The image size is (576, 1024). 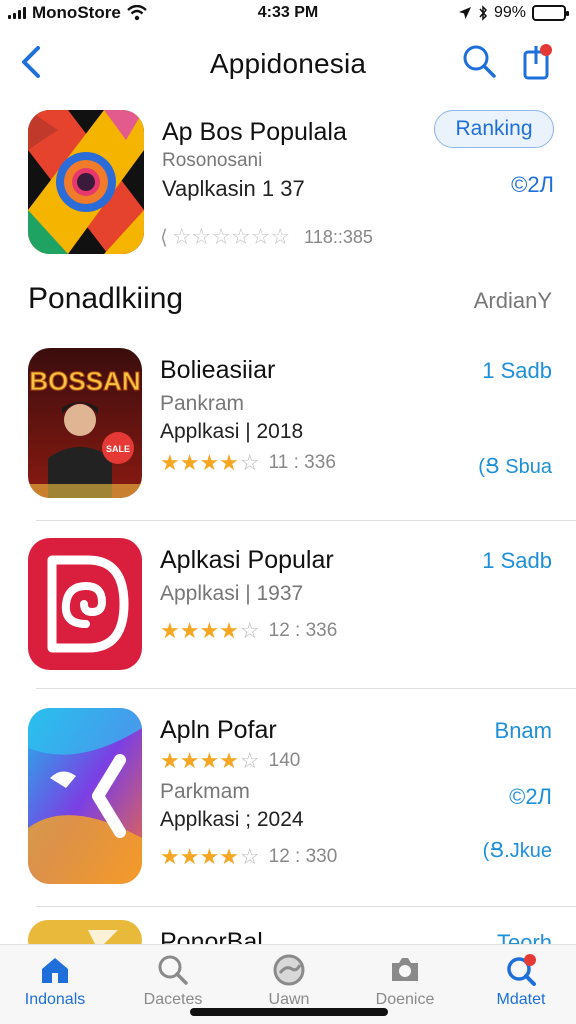 I want to click on share-arrow-icon: ⟨, so click(x=164, y=237).